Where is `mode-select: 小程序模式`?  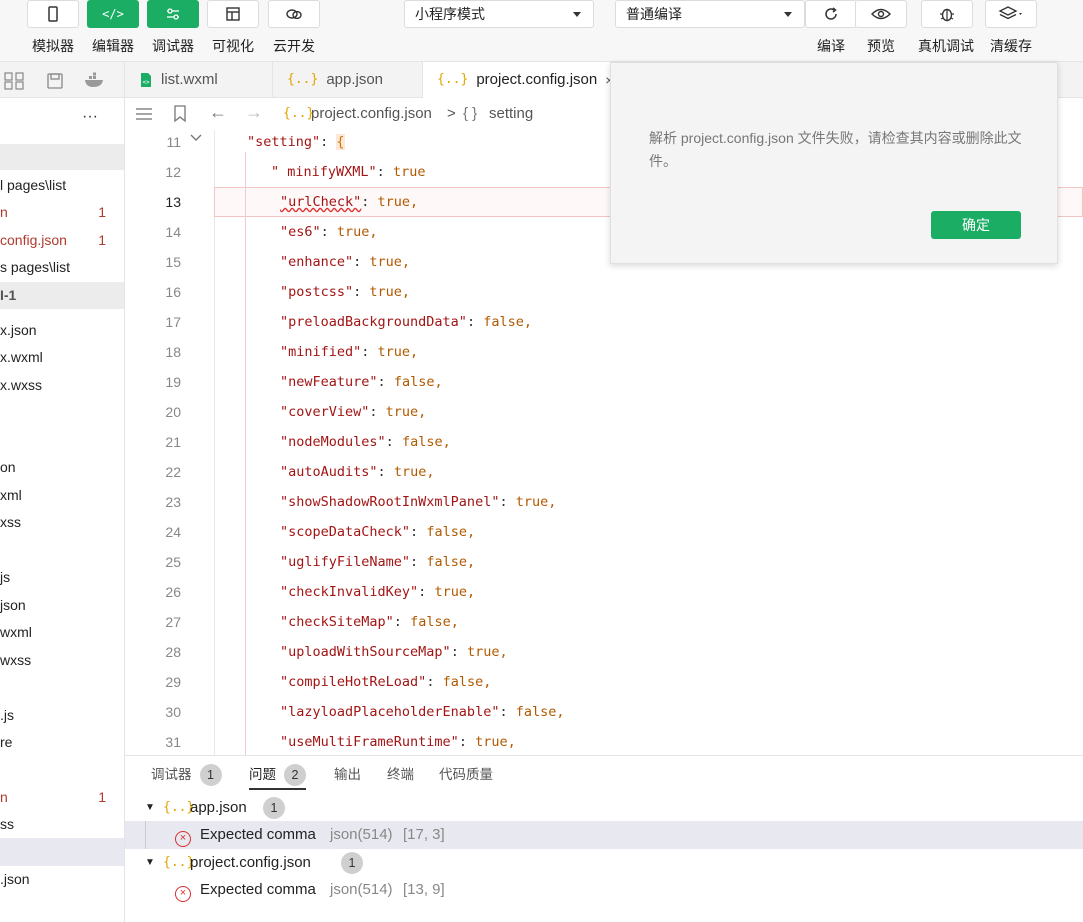
mode-select: 小程序模式 is located at coordinates (499, 14).